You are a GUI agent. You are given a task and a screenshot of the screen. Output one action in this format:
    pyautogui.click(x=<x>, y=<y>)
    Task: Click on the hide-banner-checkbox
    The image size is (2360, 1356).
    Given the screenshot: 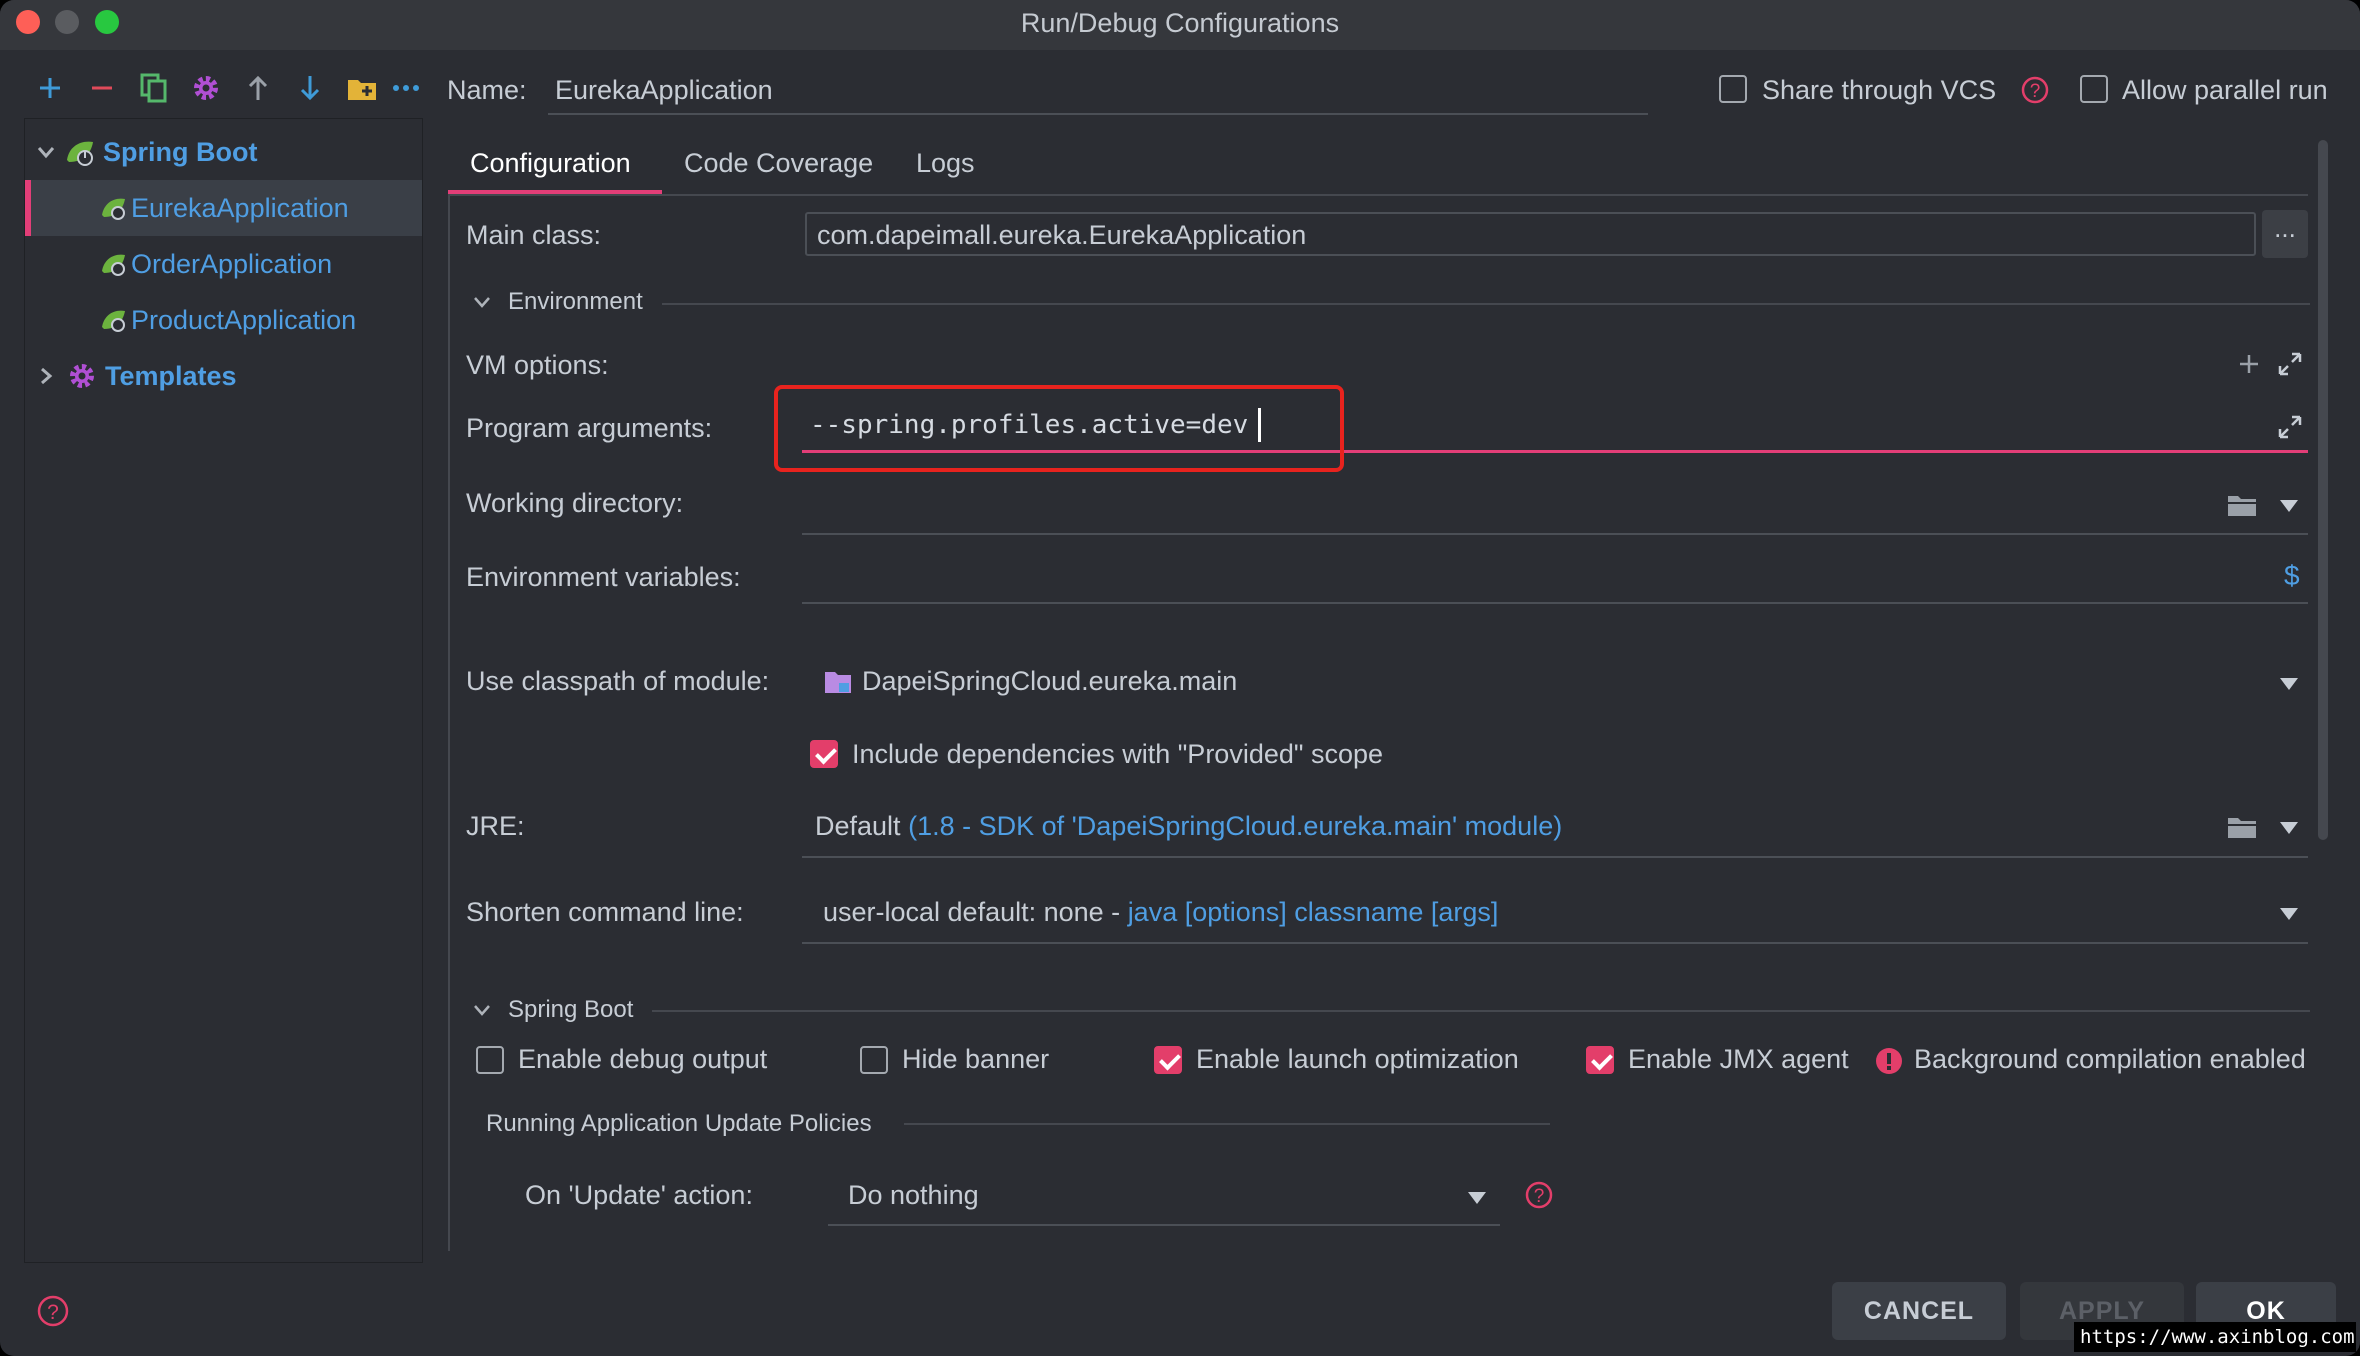 What is the action you would take?
    pyautogui.click(x=874, y=1060)
    